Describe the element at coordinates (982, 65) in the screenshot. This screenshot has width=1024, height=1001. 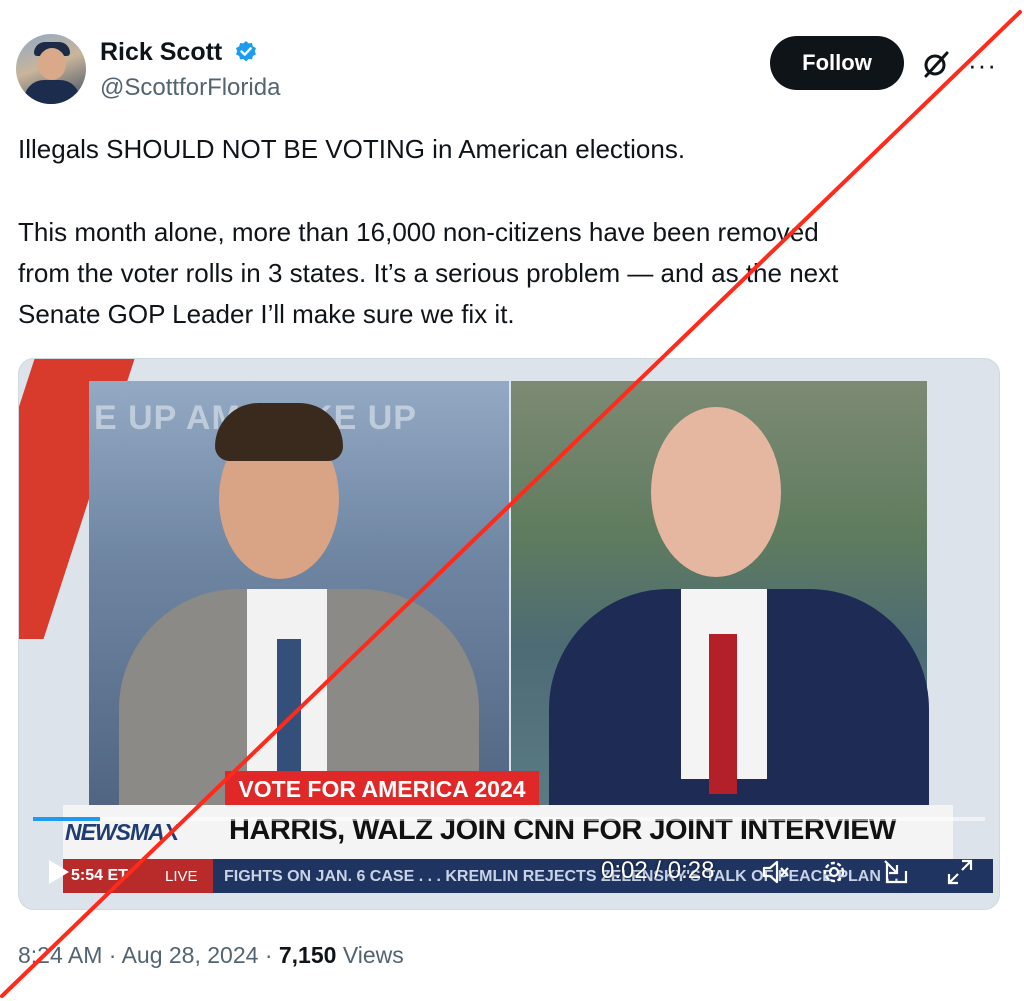
I see `more-icon: ···` at that location.